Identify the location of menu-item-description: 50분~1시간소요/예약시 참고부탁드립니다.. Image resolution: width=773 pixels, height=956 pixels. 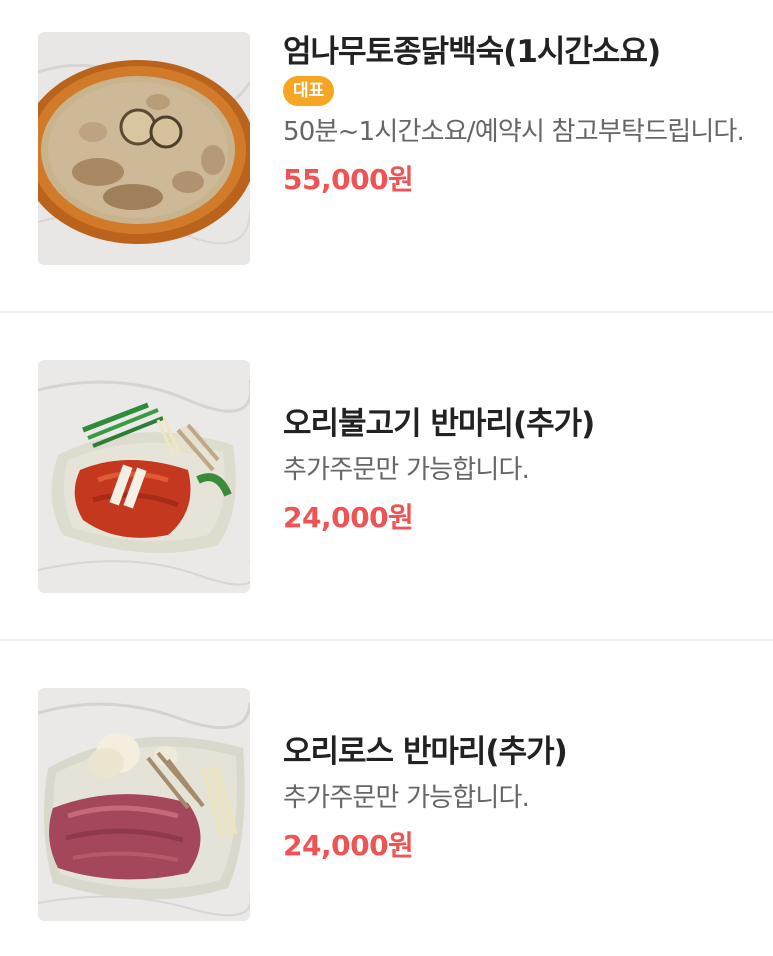
(514, 132).